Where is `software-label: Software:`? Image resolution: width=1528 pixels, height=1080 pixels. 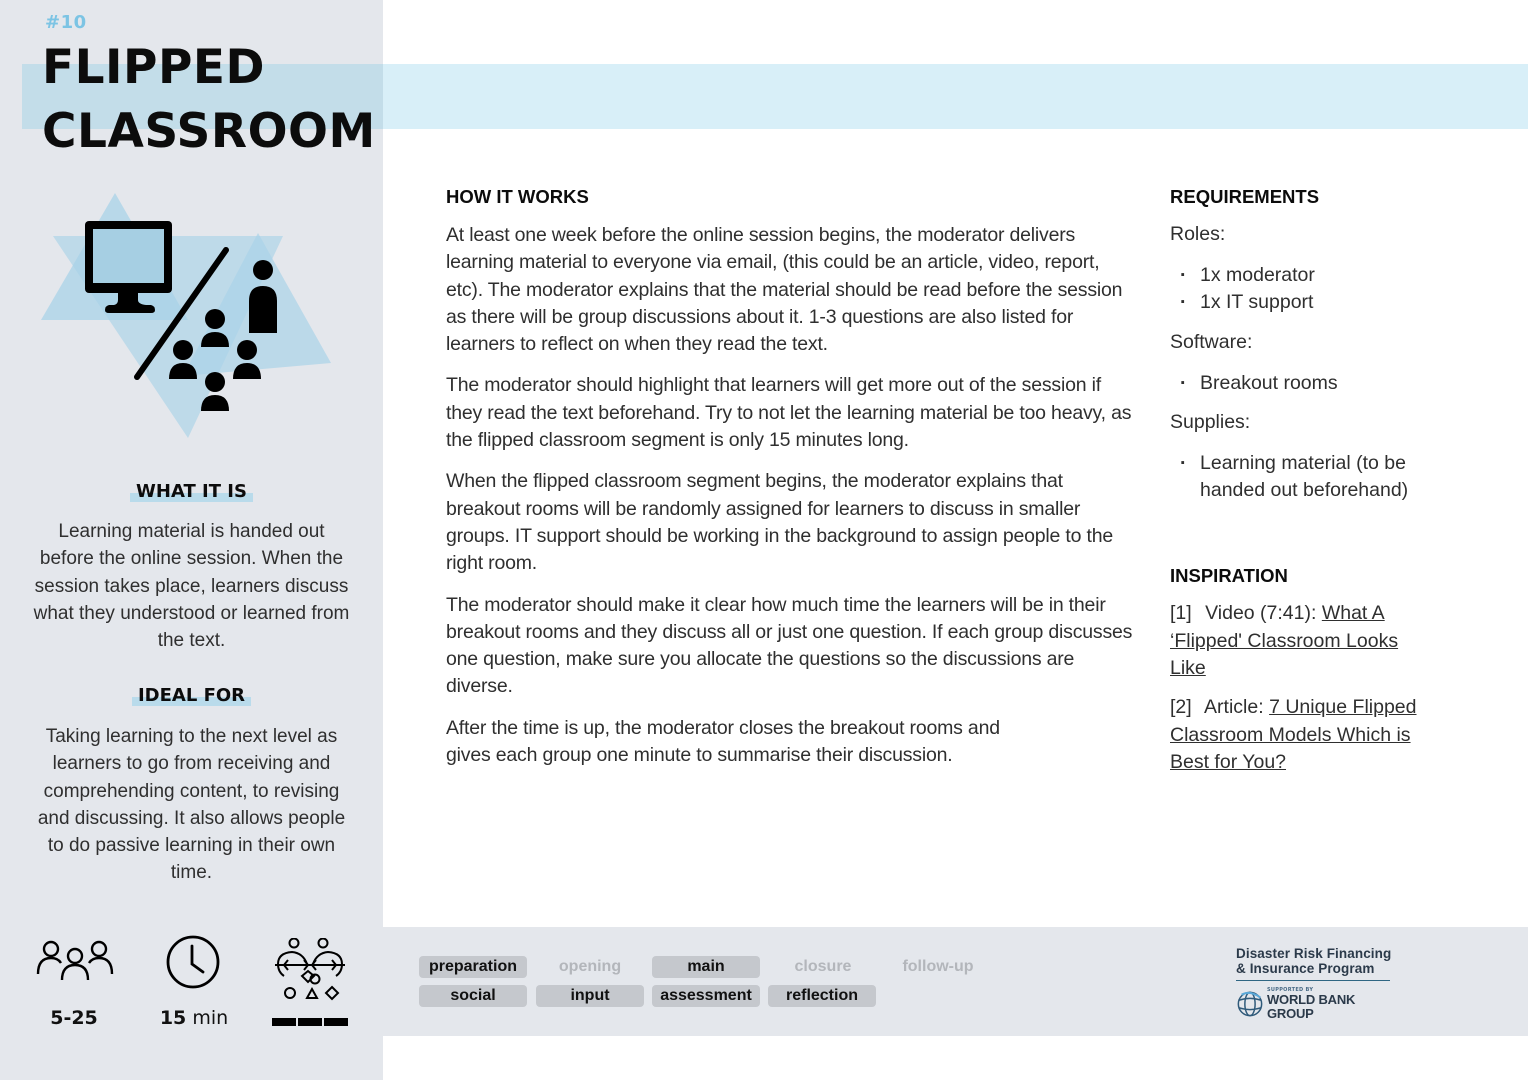
software-label: Software: is located at coordinates (1211, 341).